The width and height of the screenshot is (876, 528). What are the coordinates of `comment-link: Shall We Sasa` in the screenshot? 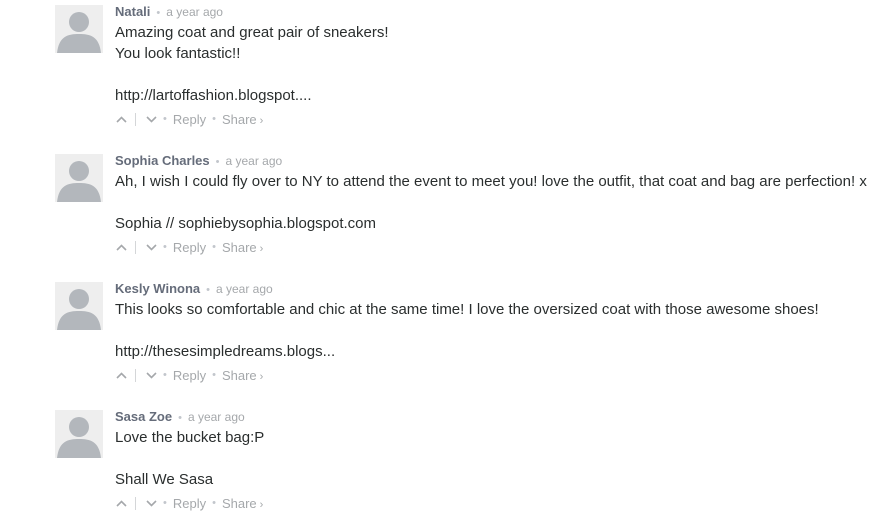 It's located at (164, 479).